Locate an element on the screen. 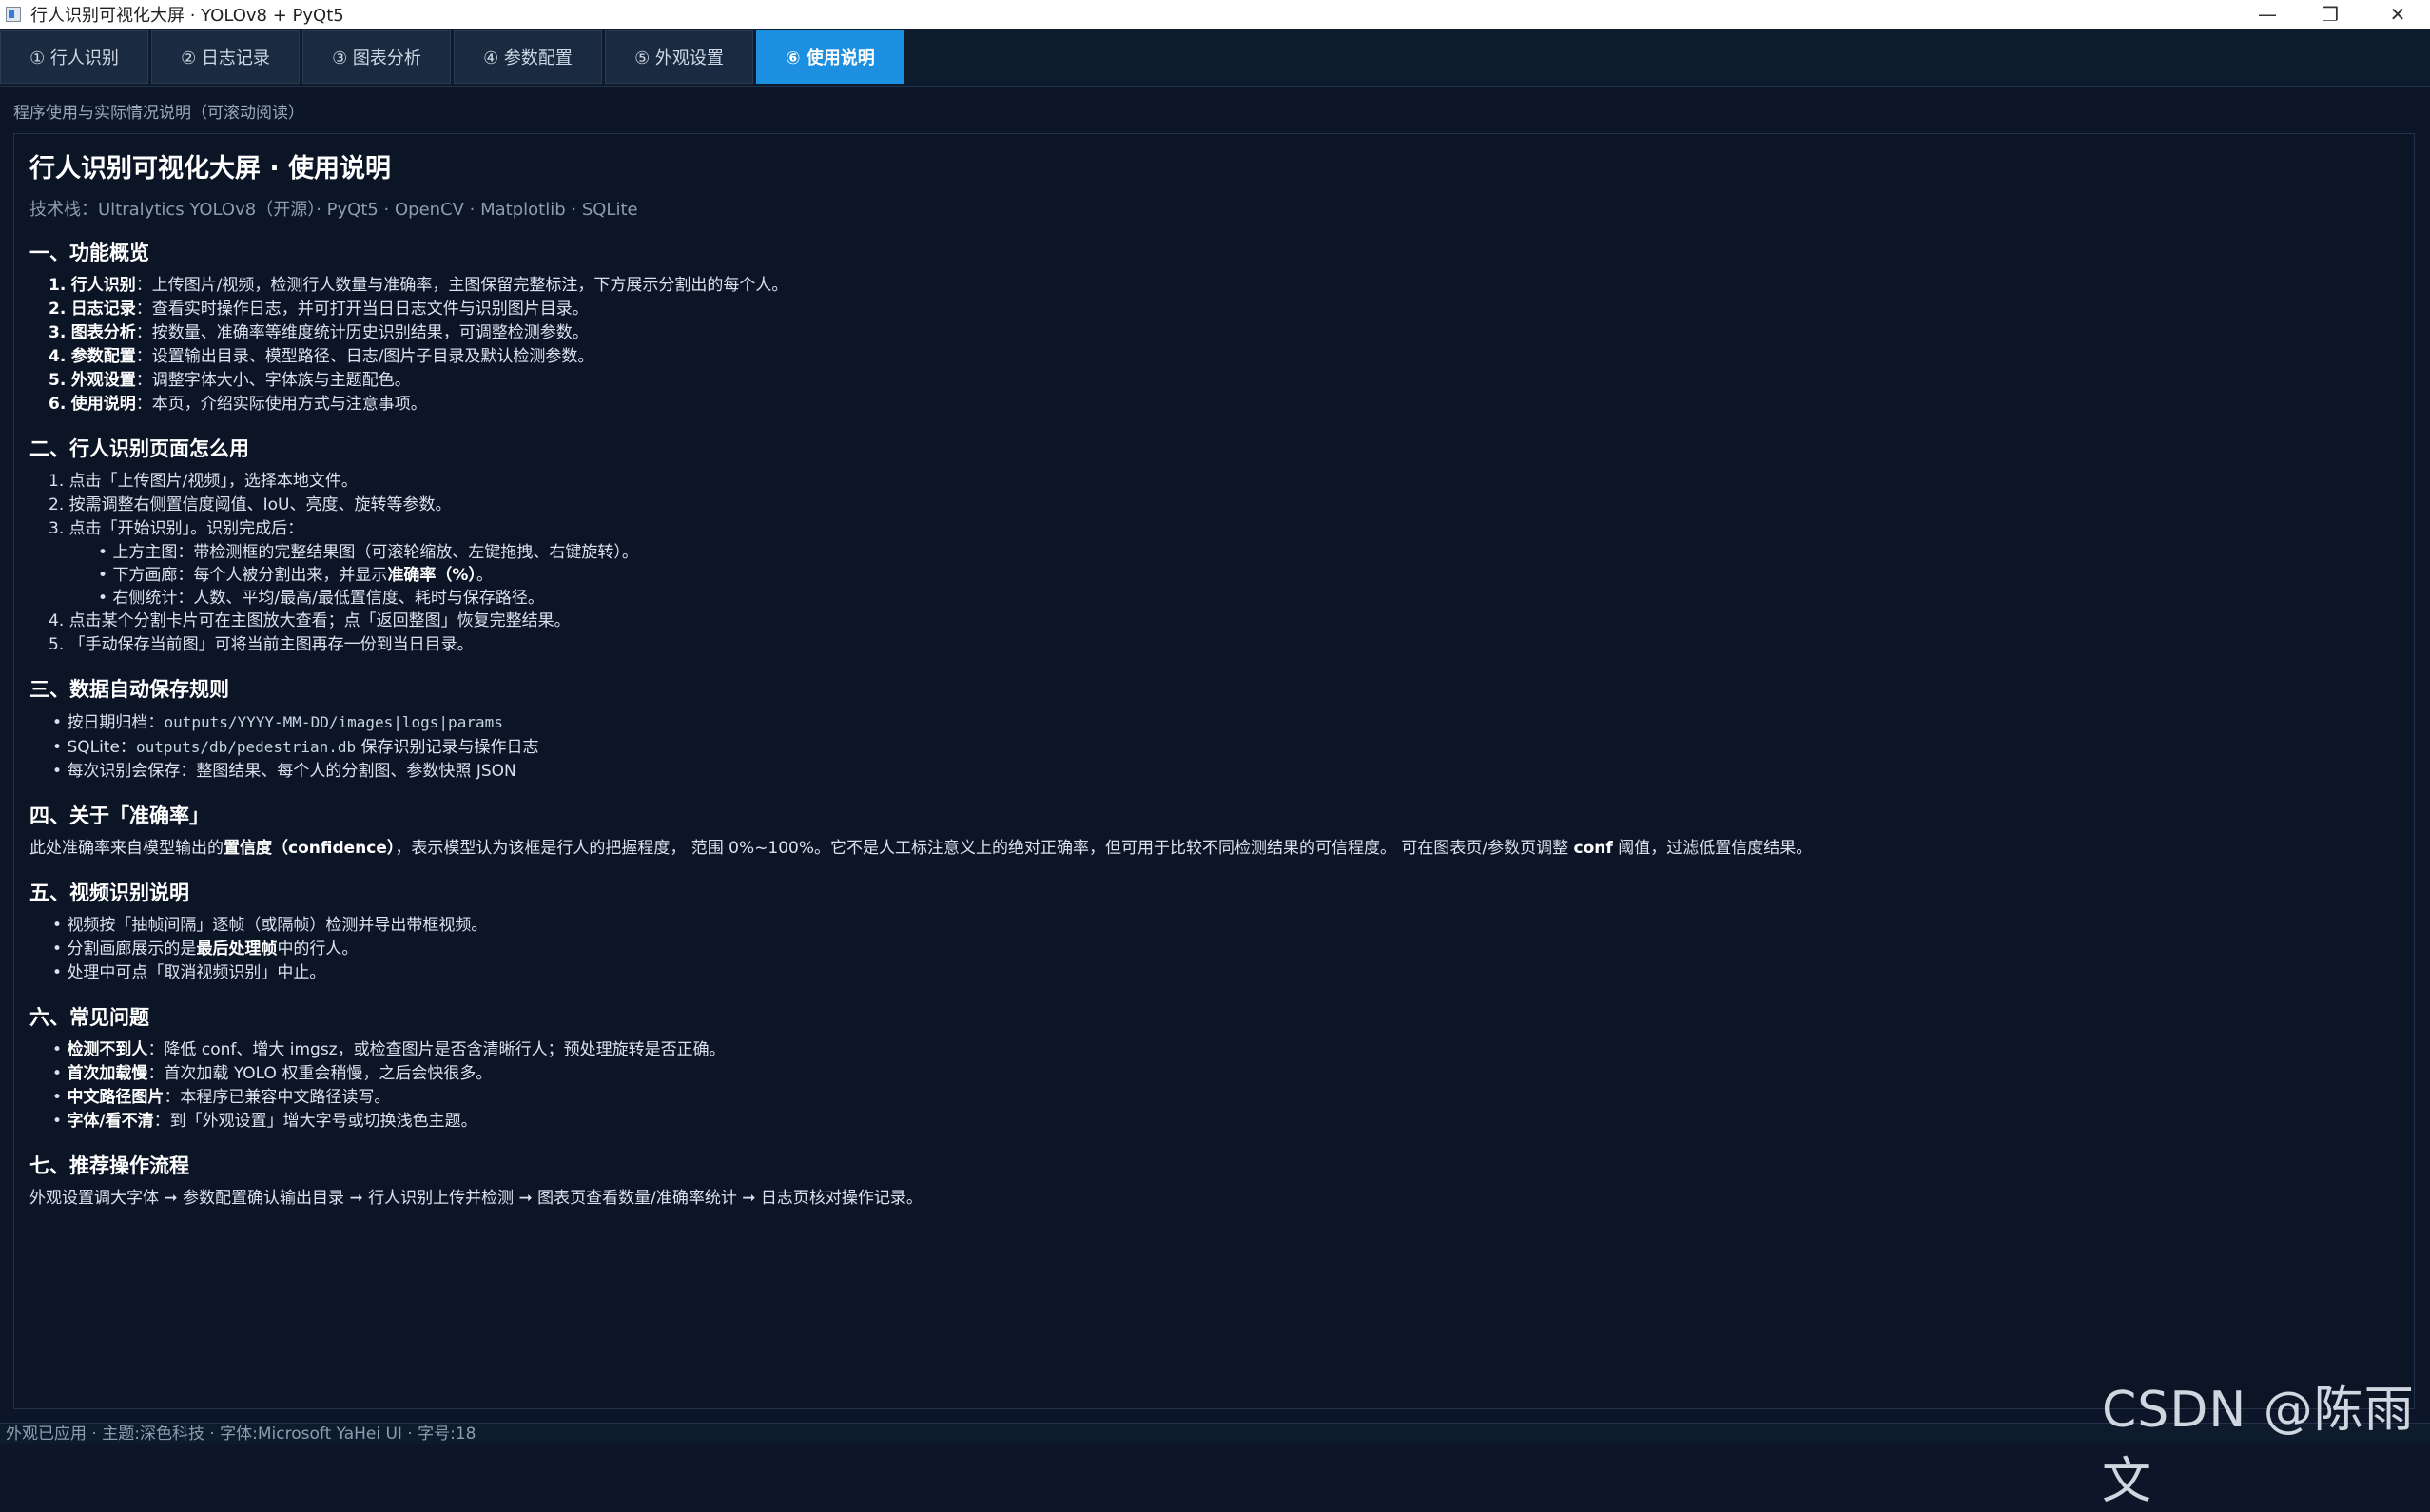  close-icon: ✕ is located at coordinates (2397, 14).